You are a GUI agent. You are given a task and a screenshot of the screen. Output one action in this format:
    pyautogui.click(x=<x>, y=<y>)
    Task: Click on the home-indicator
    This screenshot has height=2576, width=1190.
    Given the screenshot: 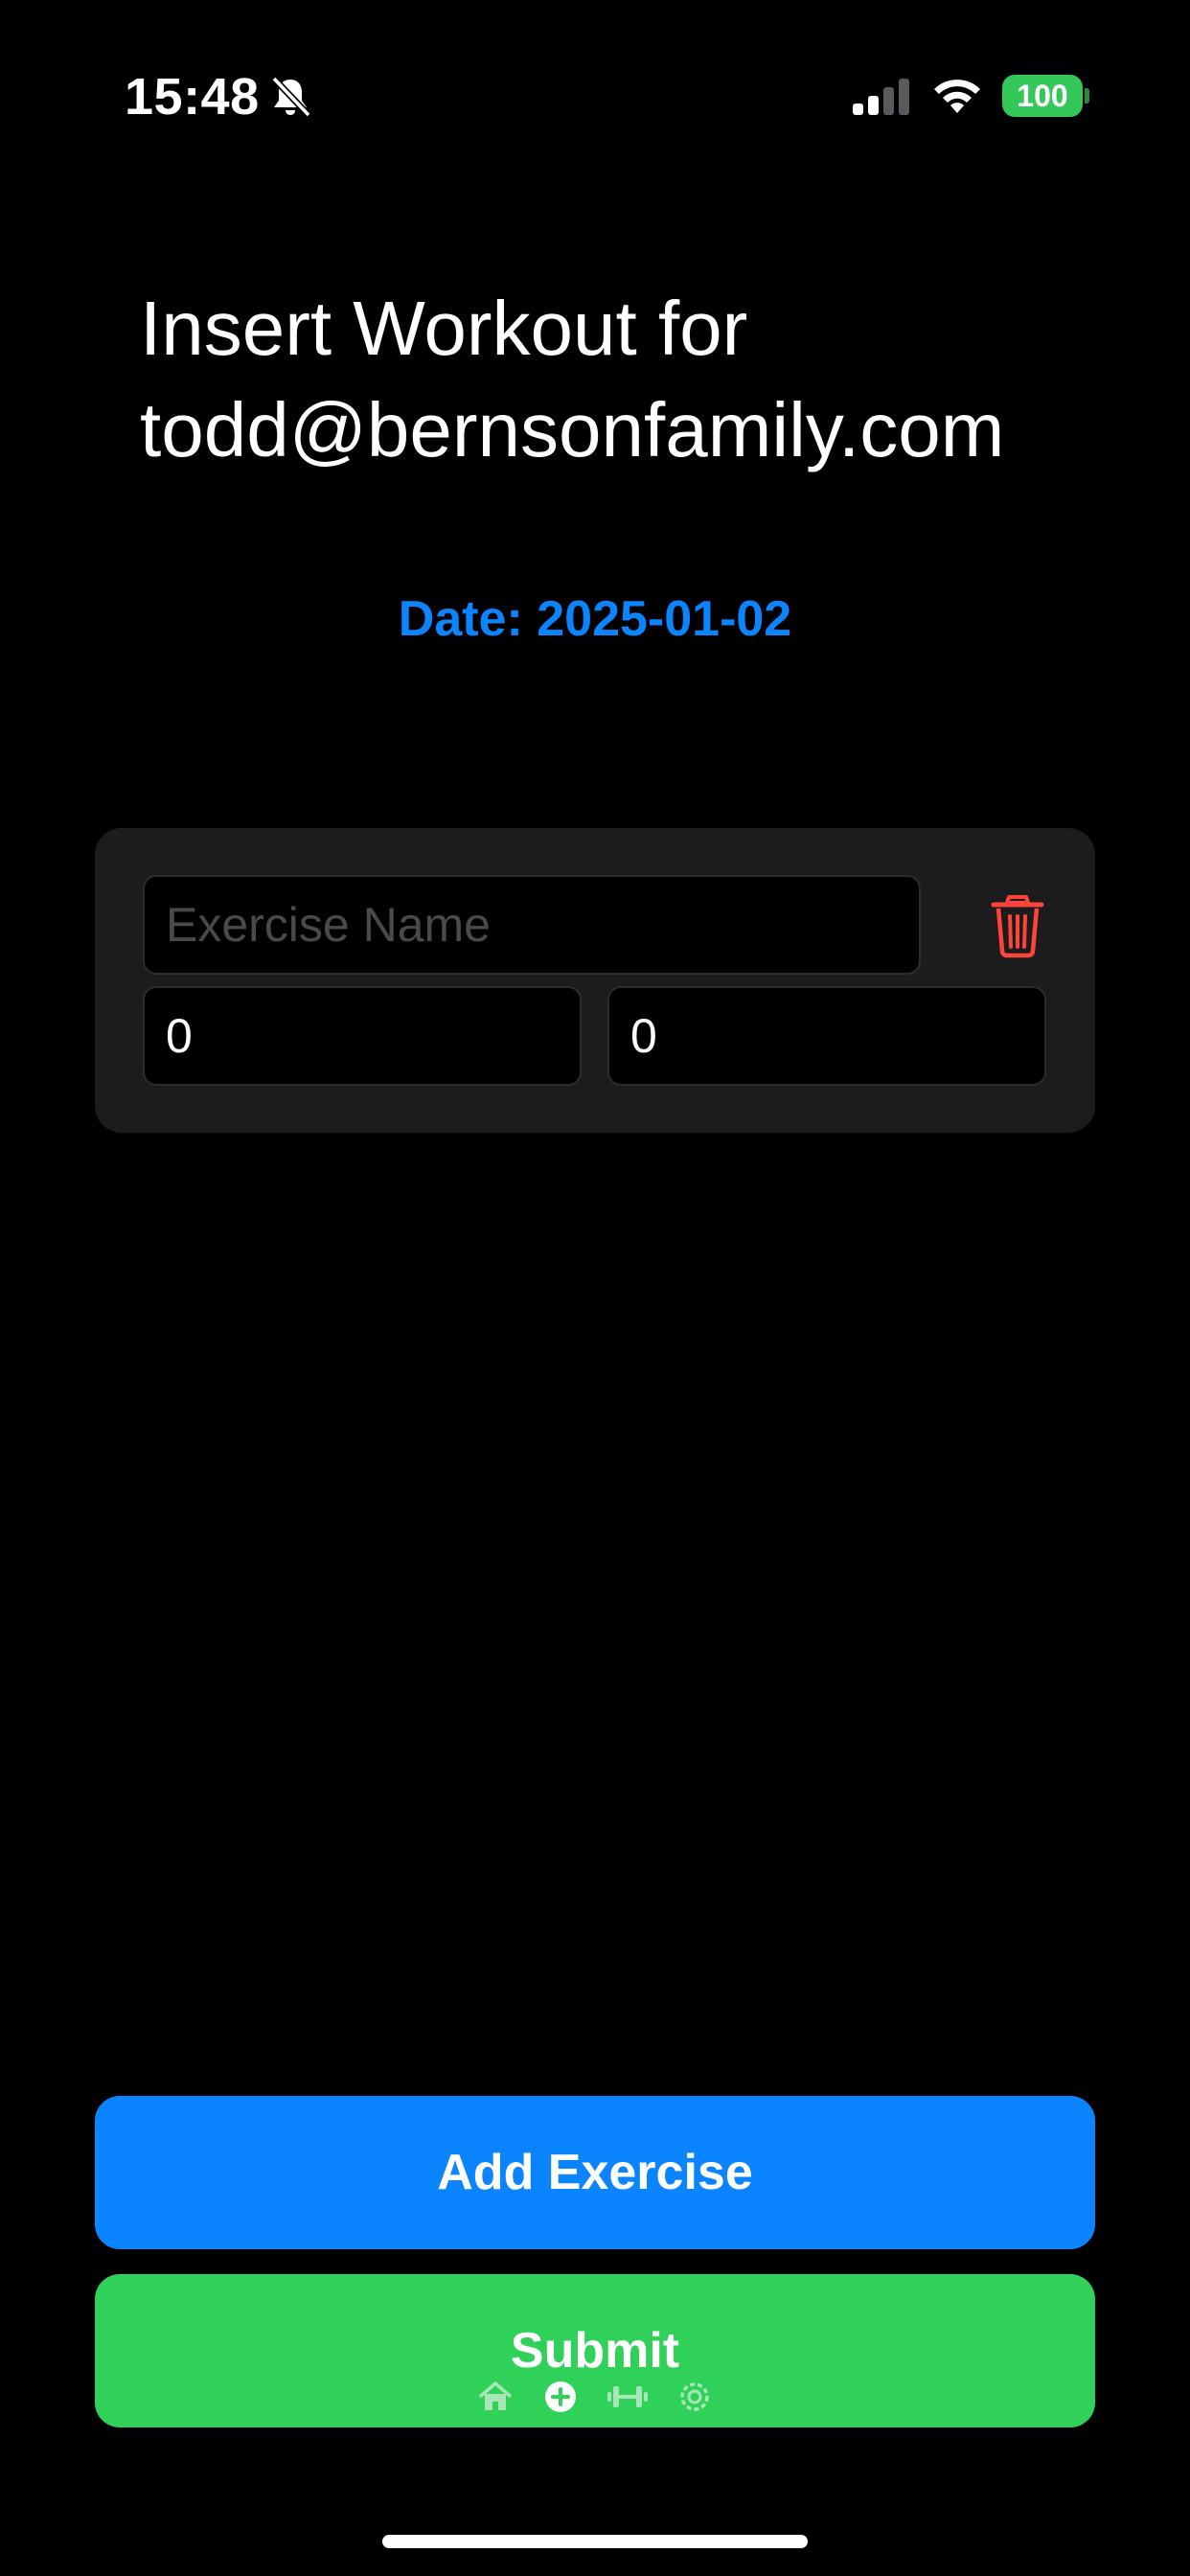 What is the action you would take?
    pyautogui.click(x=595, y=2541)
    